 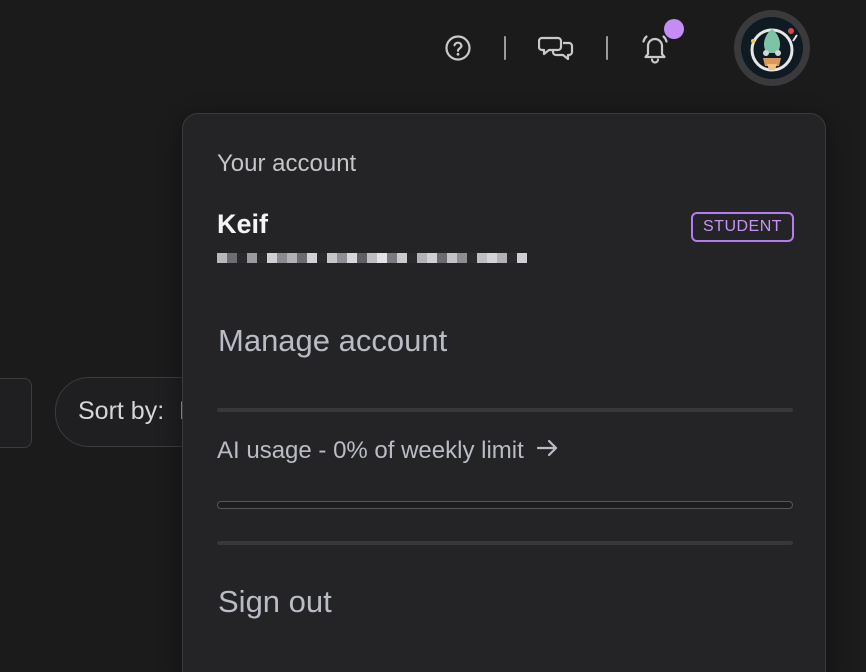 What do you see at coordinates (655, 48) in the screenshot?
I see `bell-icon` at bounding box center [655, 48].